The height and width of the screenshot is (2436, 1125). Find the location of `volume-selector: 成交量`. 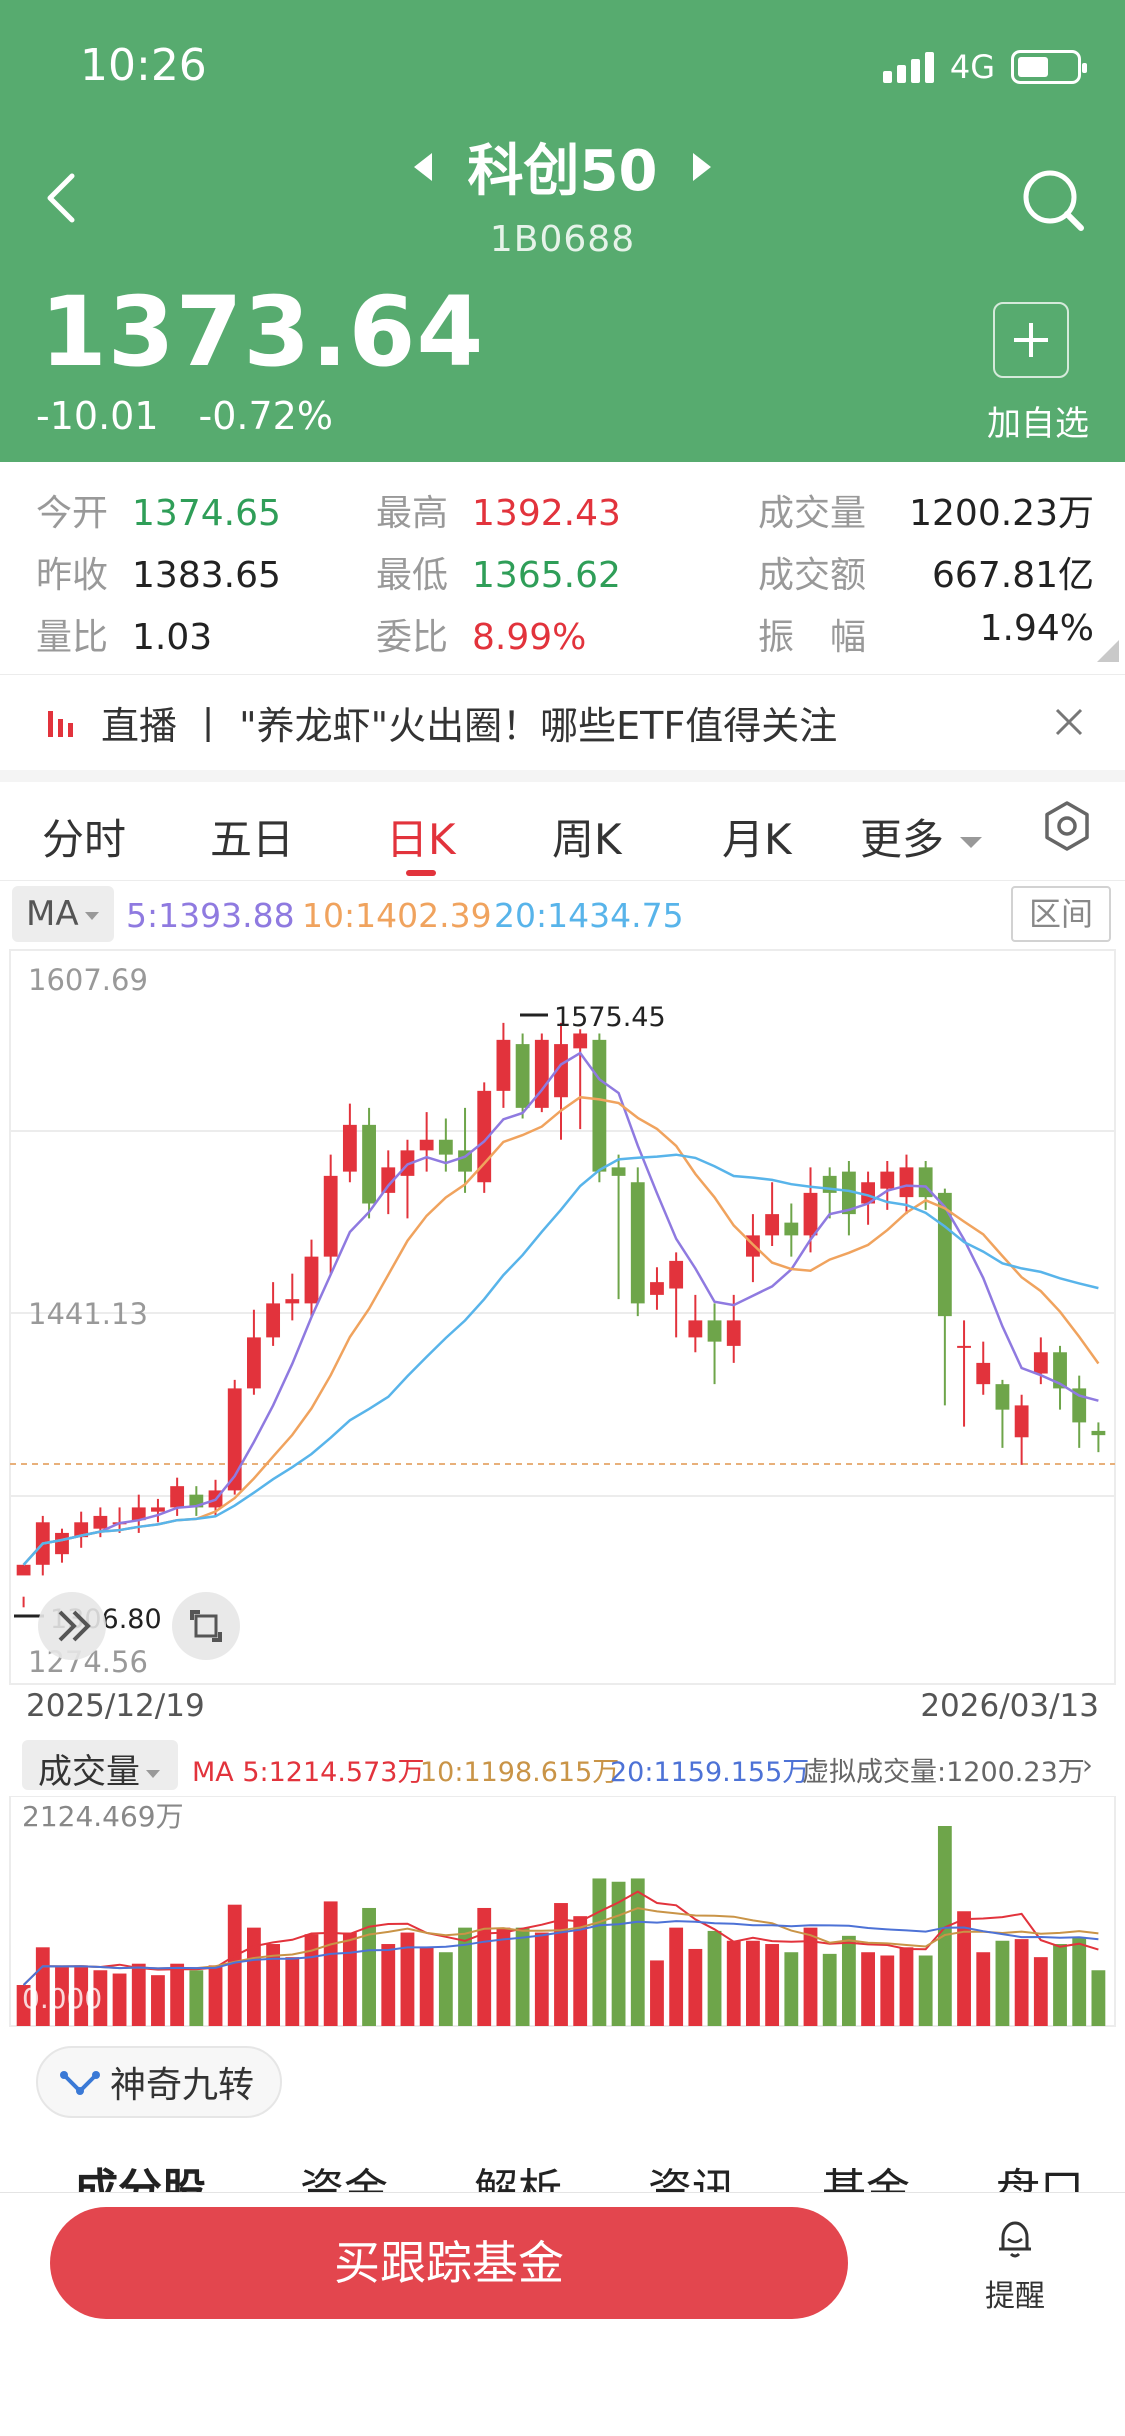

volume-selector: 成交量 is located at coordinates (100, 1766).